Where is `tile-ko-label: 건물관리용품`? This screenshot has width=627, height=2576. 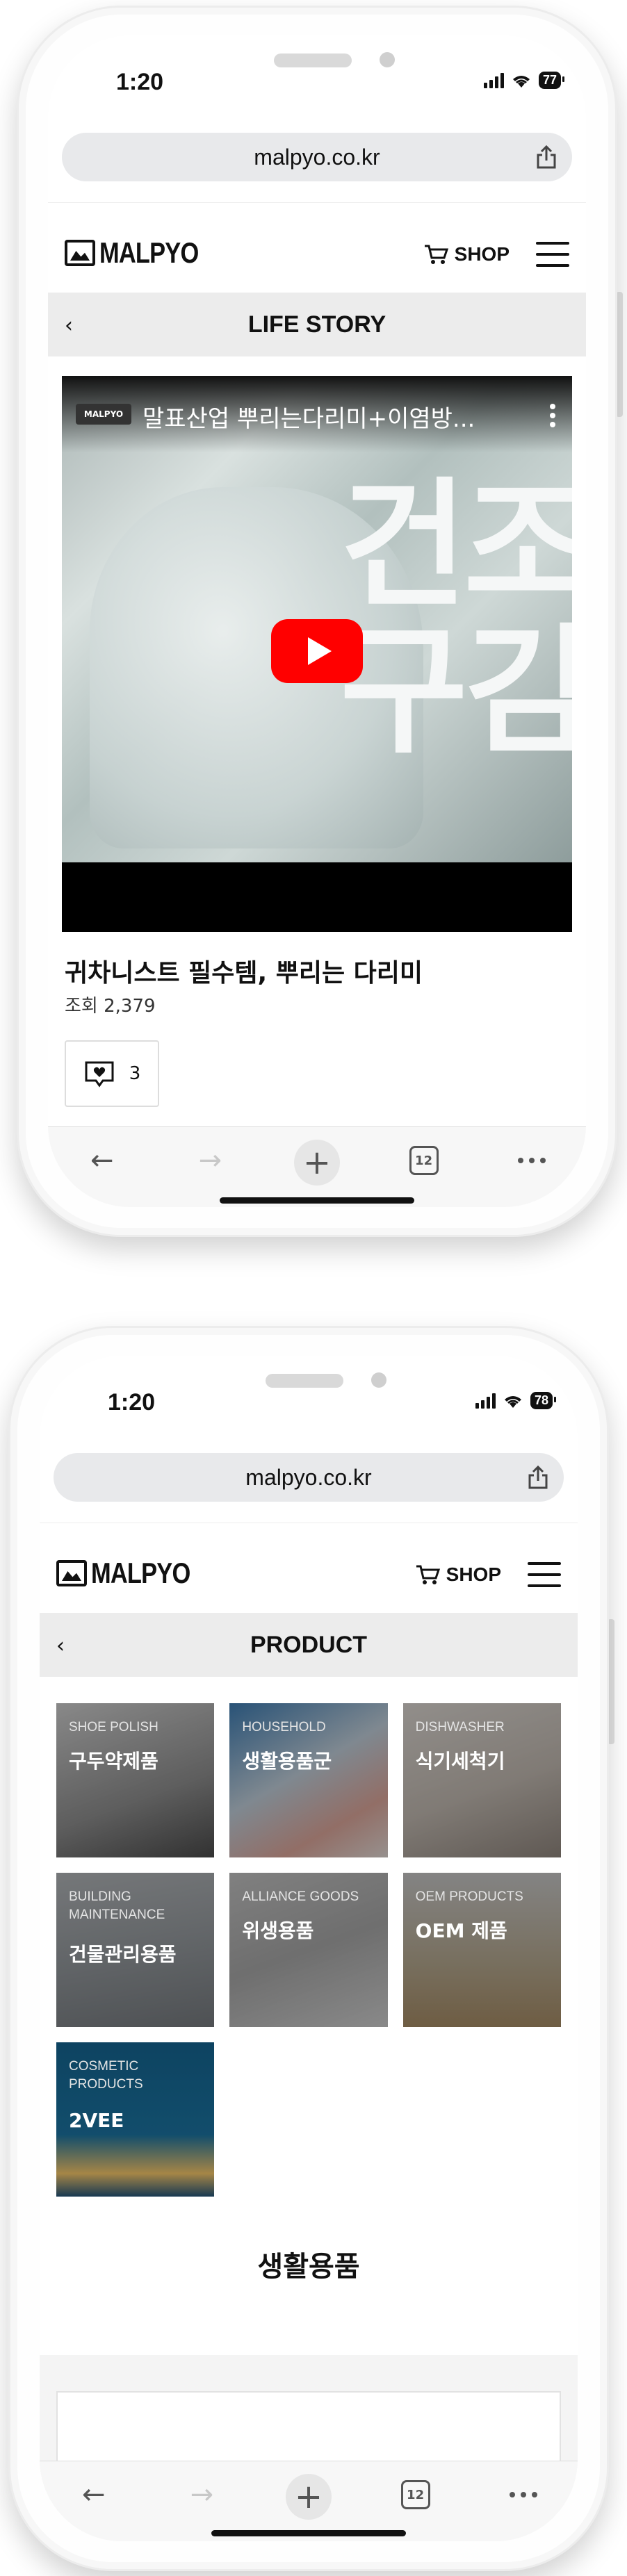 tile-ko-label: 건물관리용품 is located at coordinates (123, 1954).